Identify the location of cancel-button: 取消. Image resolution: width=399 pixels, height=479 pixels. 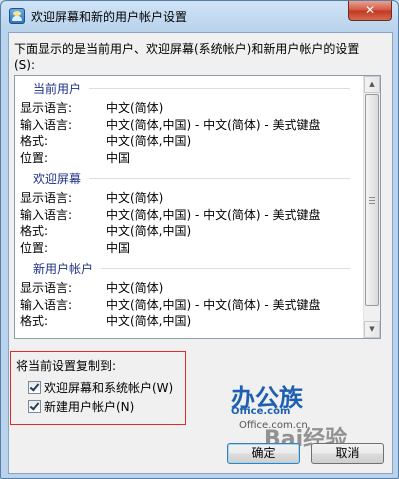
(347, 453).